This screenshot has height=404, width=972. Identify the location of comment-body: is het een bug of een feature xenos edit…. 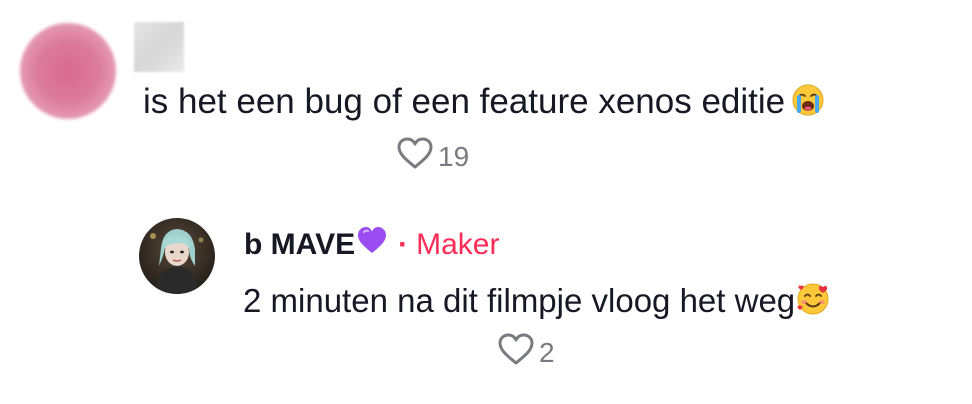
(484, 104).